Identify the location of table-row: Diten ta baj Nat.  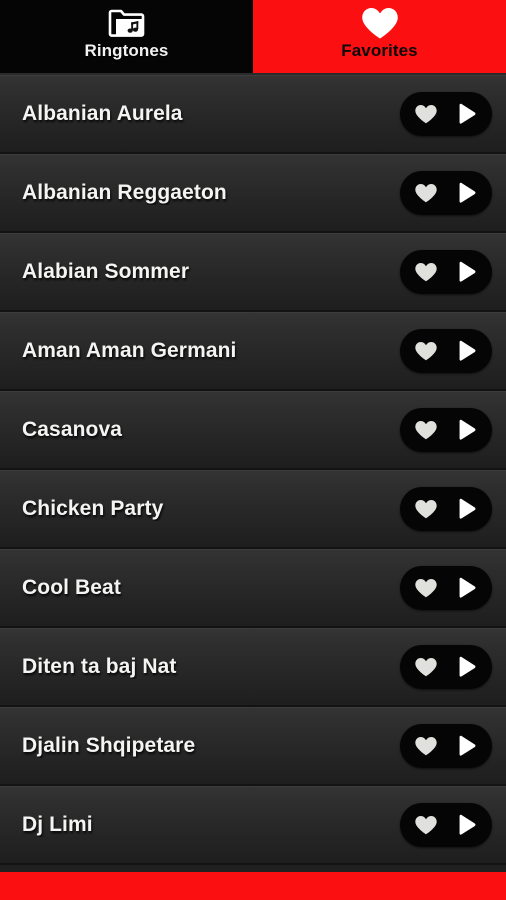
(253, 667).